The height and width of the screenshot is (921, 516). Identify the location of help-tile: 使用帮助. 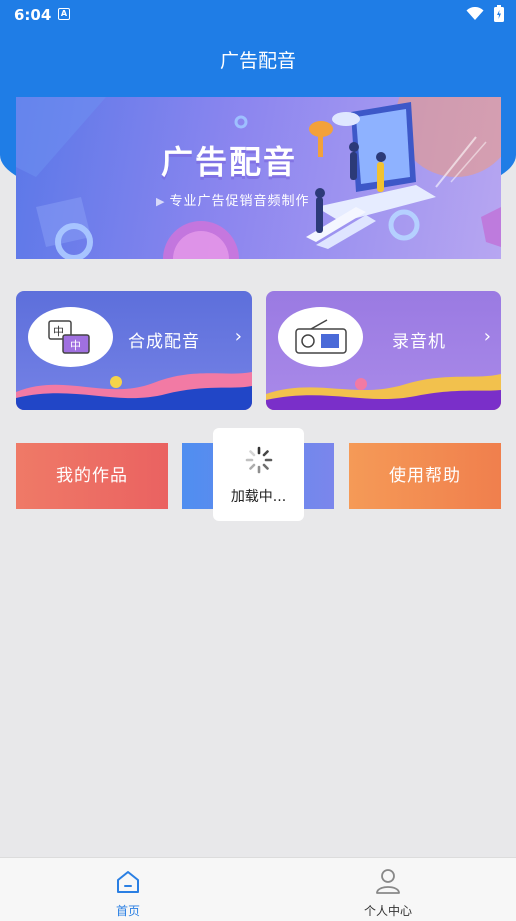
(425, 476).